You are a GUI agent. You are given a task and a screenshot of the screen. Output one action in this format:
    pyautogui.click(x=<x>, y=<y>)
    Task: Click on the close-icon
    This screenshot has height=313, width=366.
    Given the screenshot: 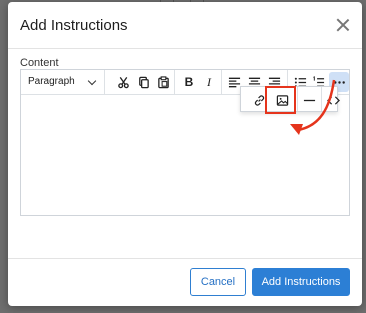 What is the action you would take?
    pyautogui.click(x=343, y=25)
    